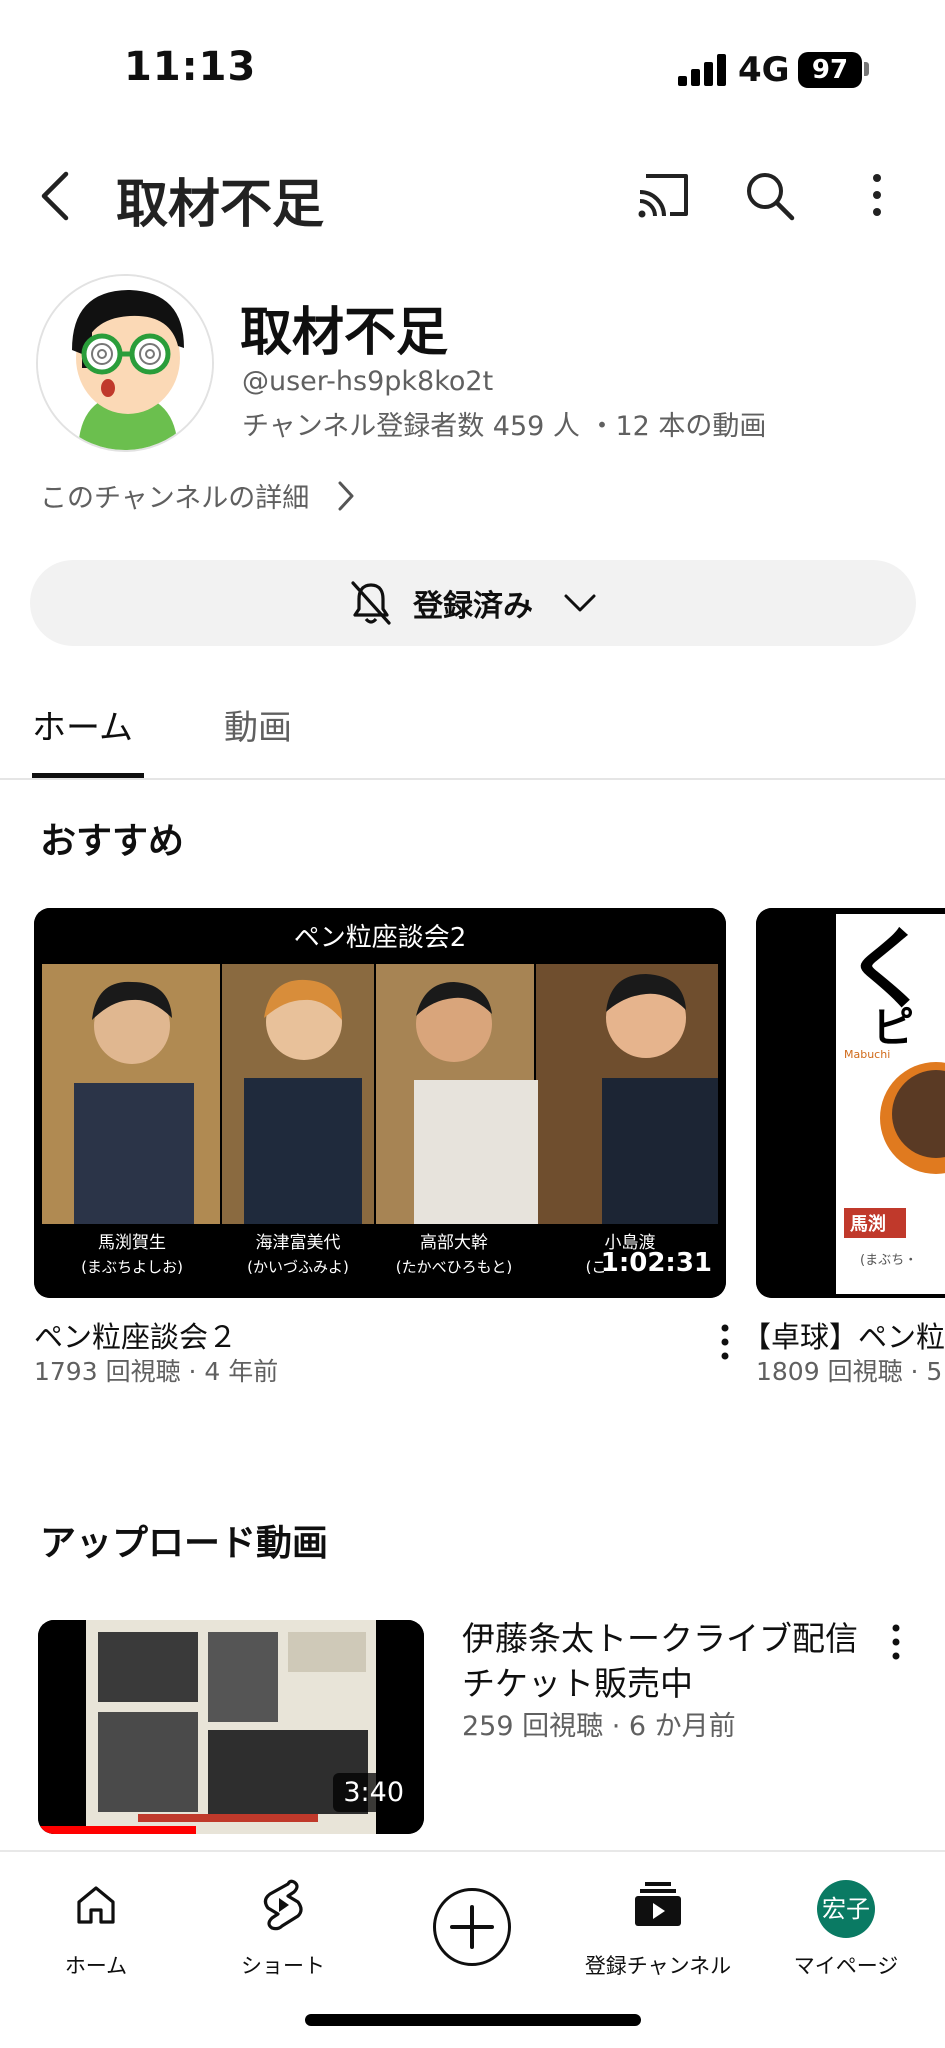  What do you see at coordinates (190, 67) in the screenshot?
I see `status-time: 11:13` at bounding box center [190, 67].